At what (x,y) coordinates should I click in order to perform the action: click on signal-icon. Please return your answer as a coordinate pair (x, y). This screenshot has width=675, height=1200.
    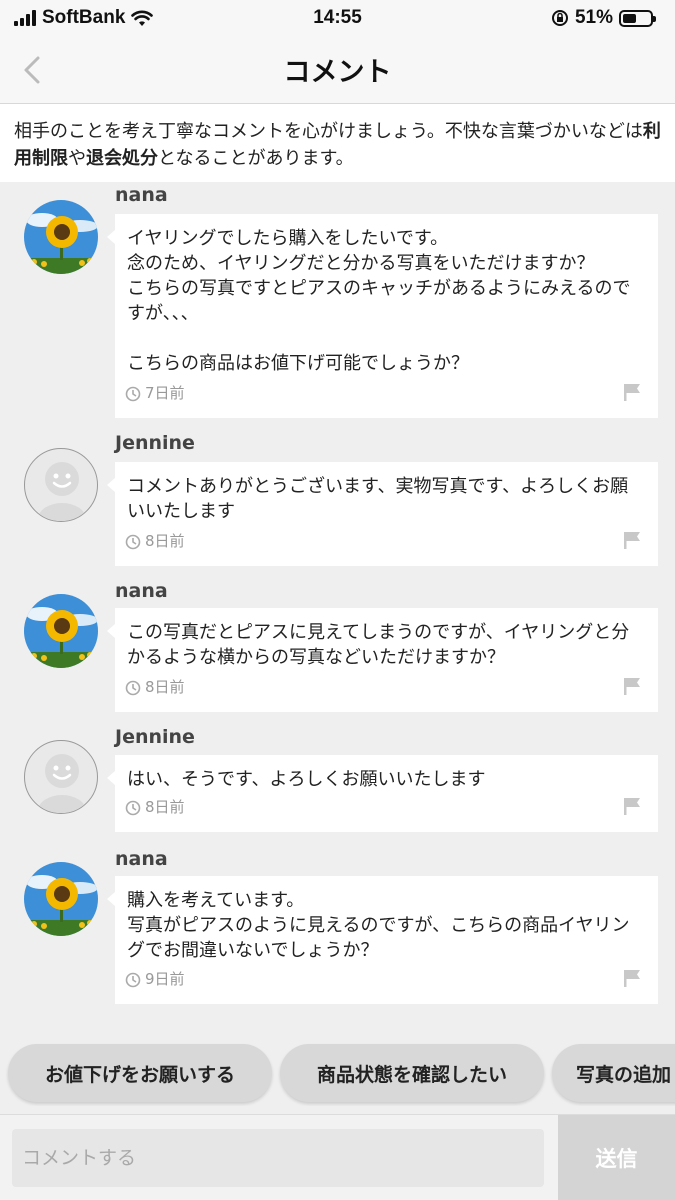
    Looking at the image, I should click on (25, 18).